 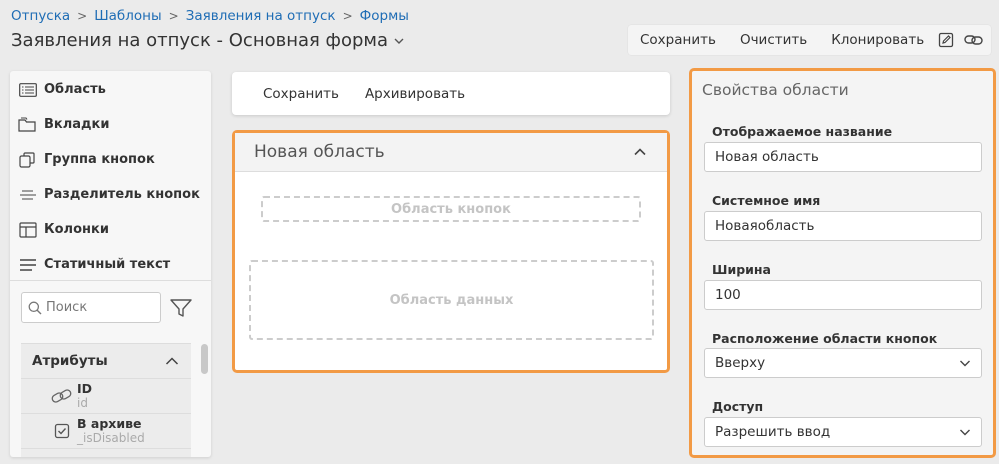 I want to click on save-button: Сохранить, so click(x=678, y=40).